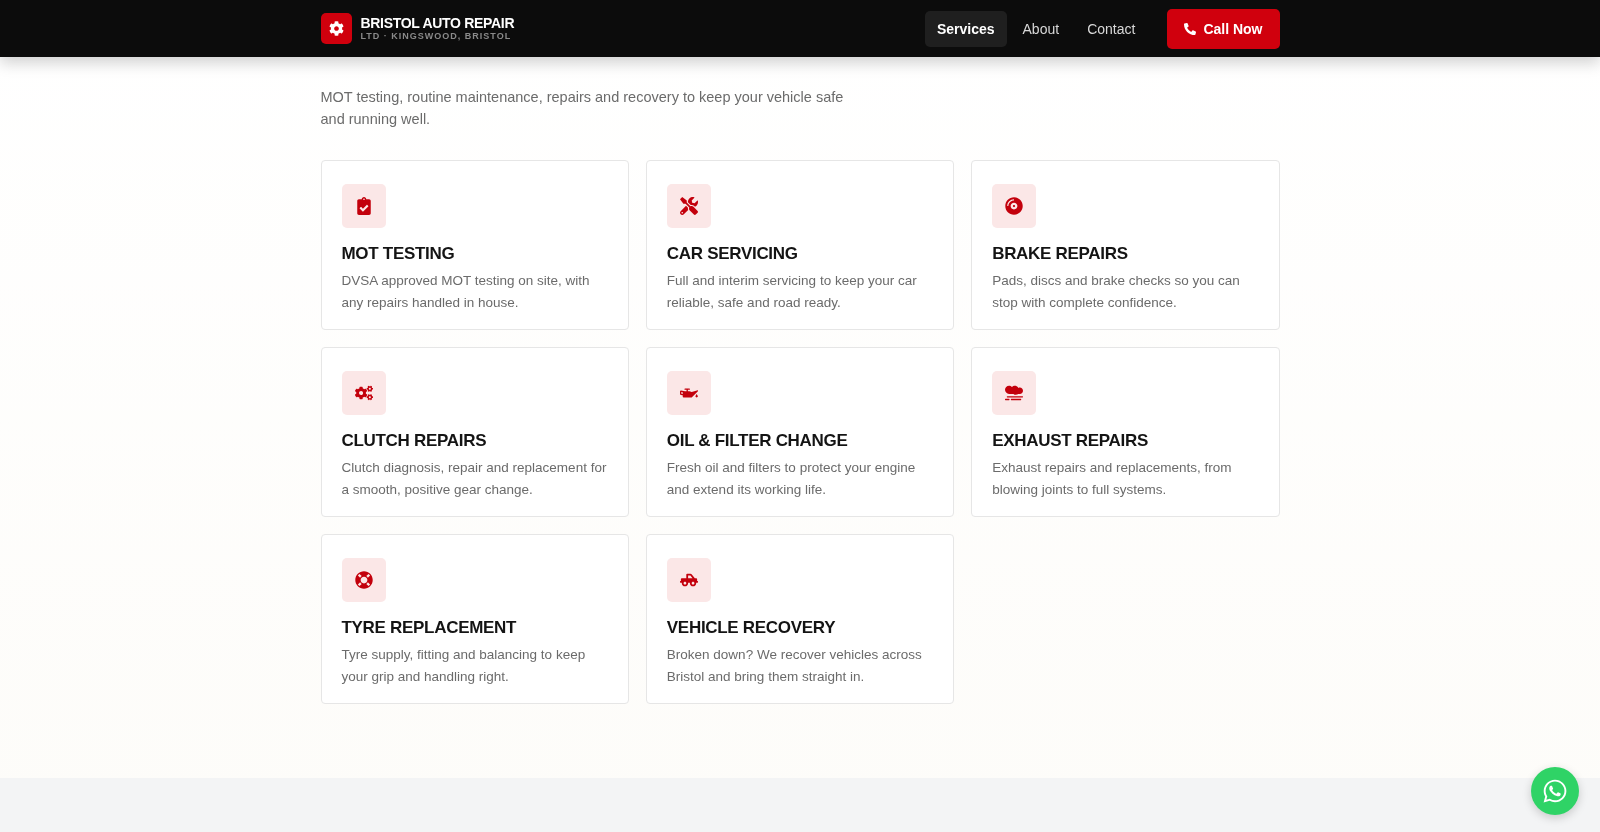 This screenshot has height=832, width=1600. What do you see at coordinates (965, 28) in the screenshot?
I see `nav-link: Services` at bounding box center [965, 28].